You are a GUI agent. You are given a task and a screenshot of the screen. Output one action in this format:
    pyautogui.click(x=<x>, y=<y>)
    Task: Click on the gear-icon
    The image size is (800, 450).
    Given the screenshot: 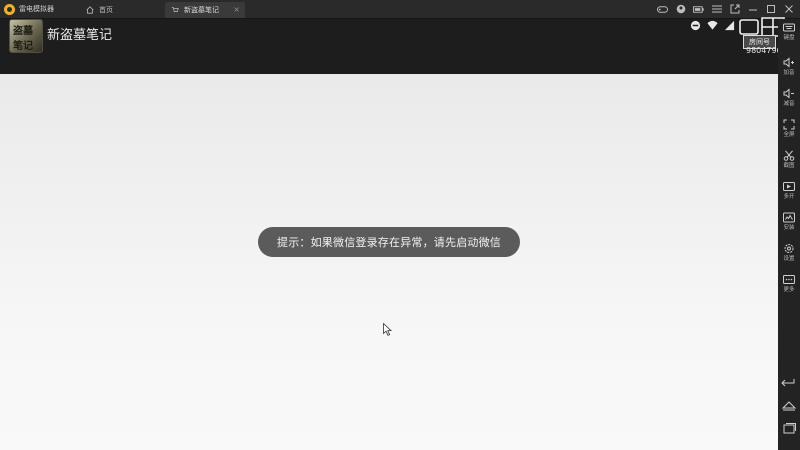 What is the action you would take?
    pyautogui.click(x=789, y=248)
    